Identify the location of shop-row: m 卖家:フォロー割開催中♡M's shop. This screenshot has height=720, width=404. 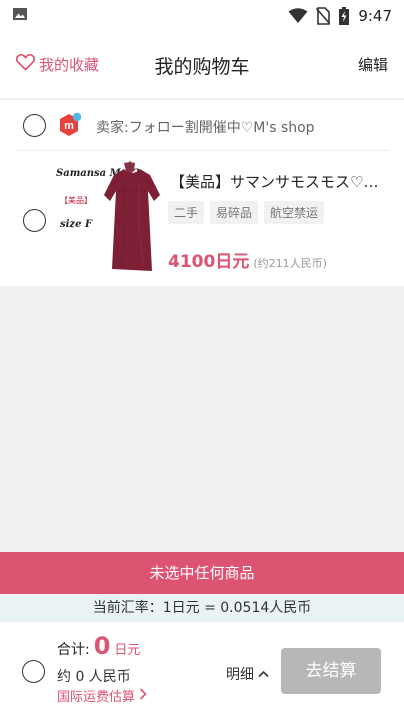
(202, 125).